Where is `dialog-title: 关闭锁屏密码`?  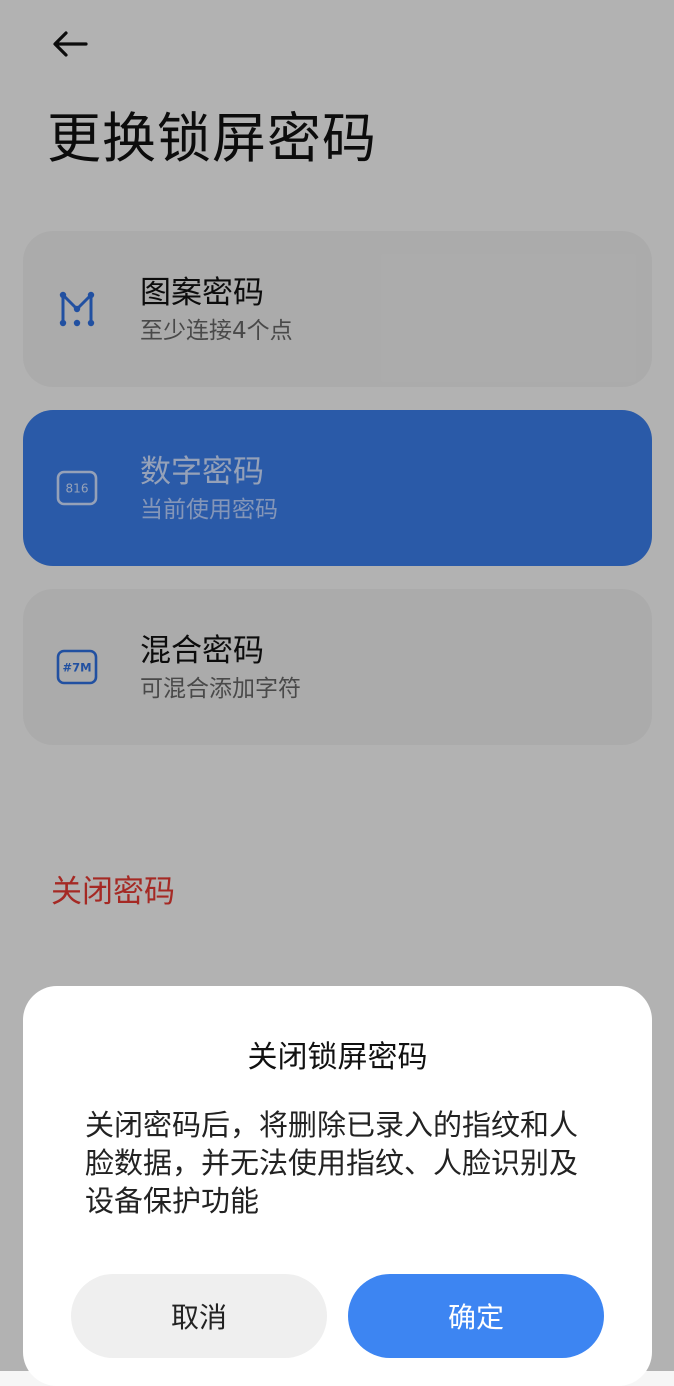
dialog-title: 关闭锁屏密码 is located at coordinates (337, 1057).